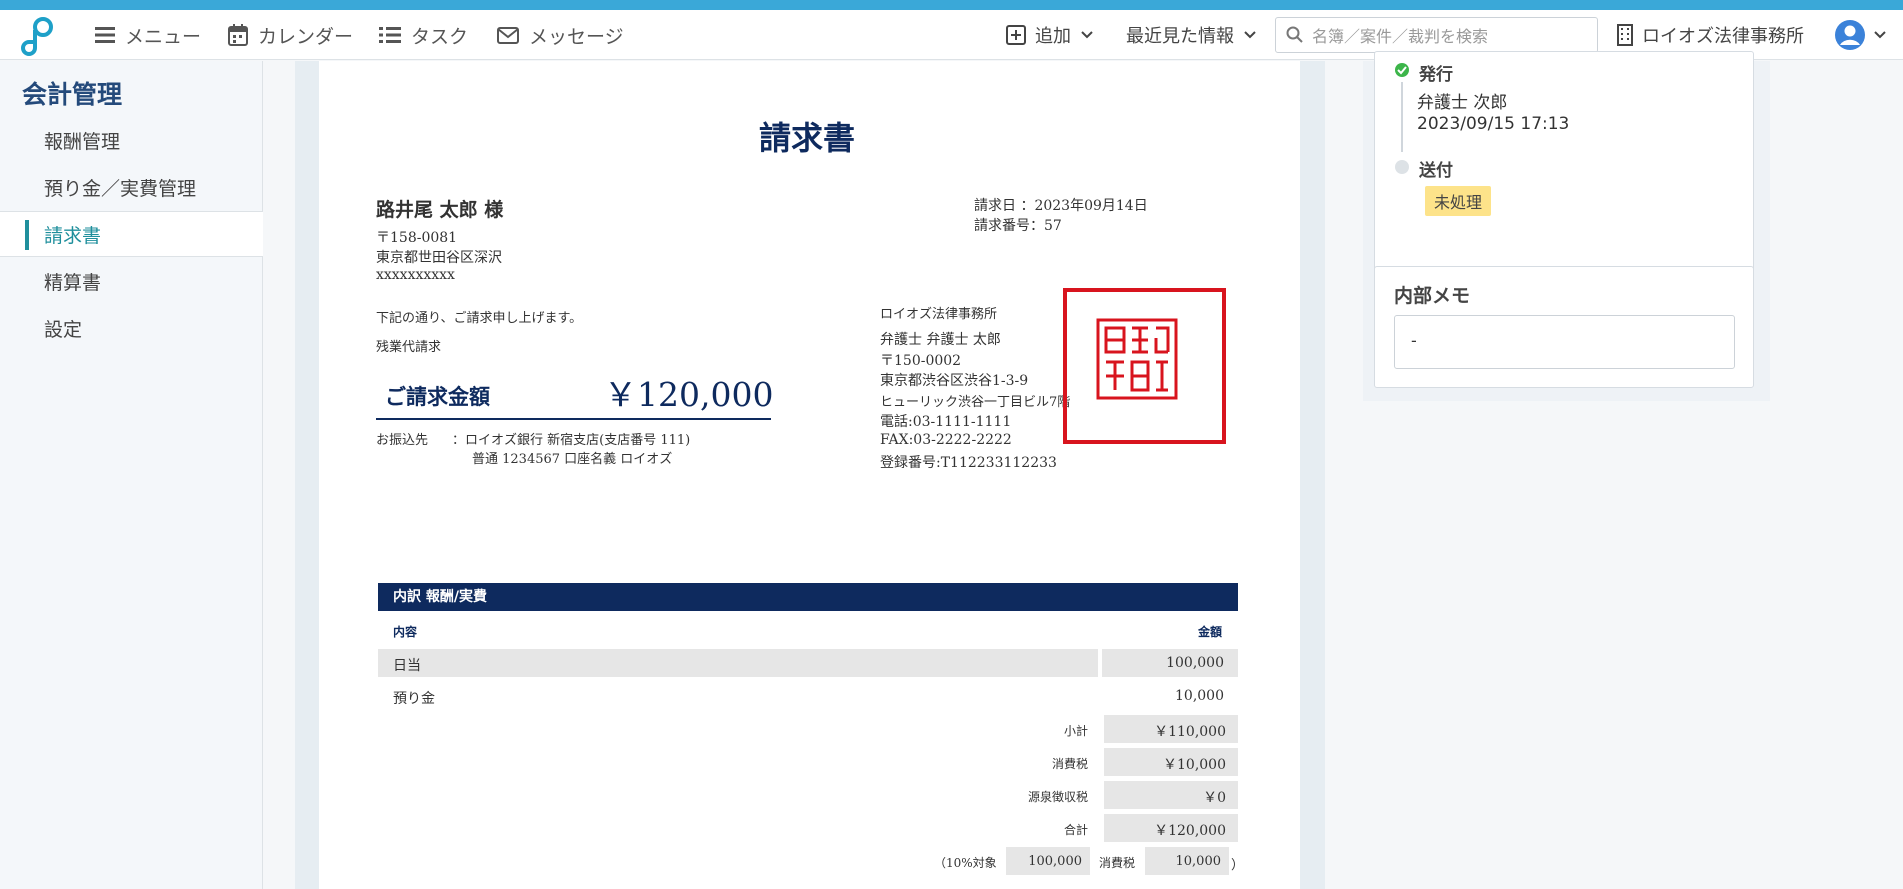 This screenshot has width=1903, height=889. What do you see at coordinates (975, 402) in the screenshot?
I see `issuer-building: ヒューリック渋谷一丁目ビル7階` at bounding box center [975, 402].